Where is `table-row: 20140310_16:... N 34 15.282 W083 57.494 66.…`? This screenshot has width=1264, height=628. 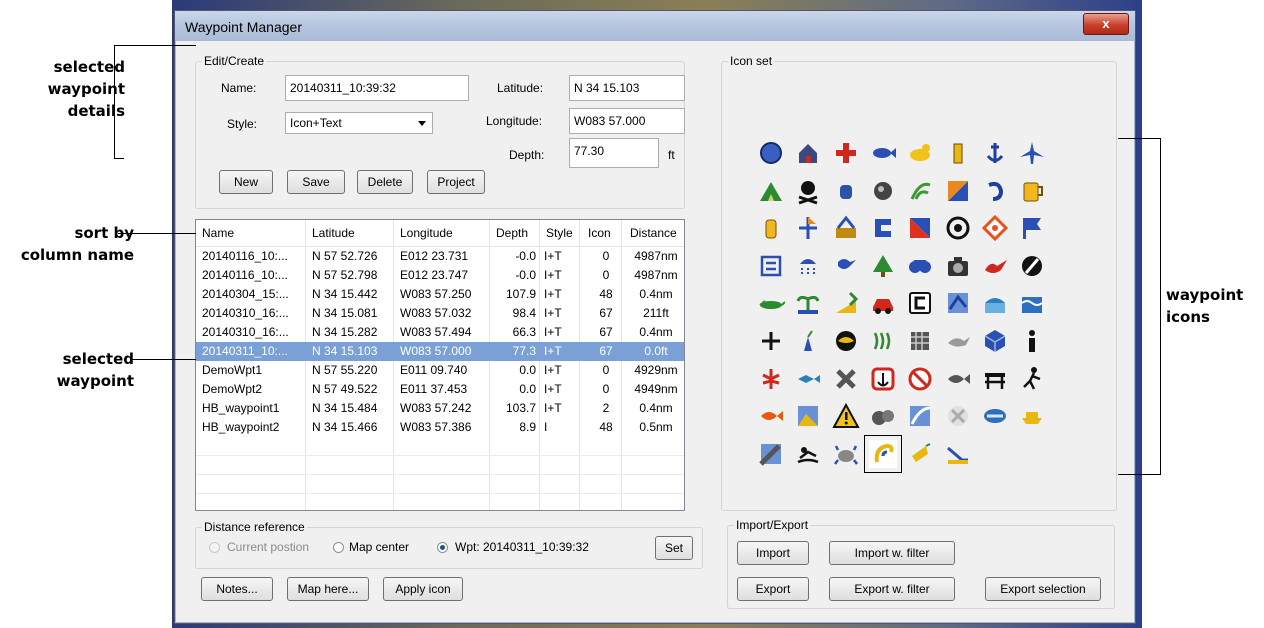
table-row: 20140310_16:... N 34 15.282 W083 57.494 66.… is located at coordinates (440, 332).